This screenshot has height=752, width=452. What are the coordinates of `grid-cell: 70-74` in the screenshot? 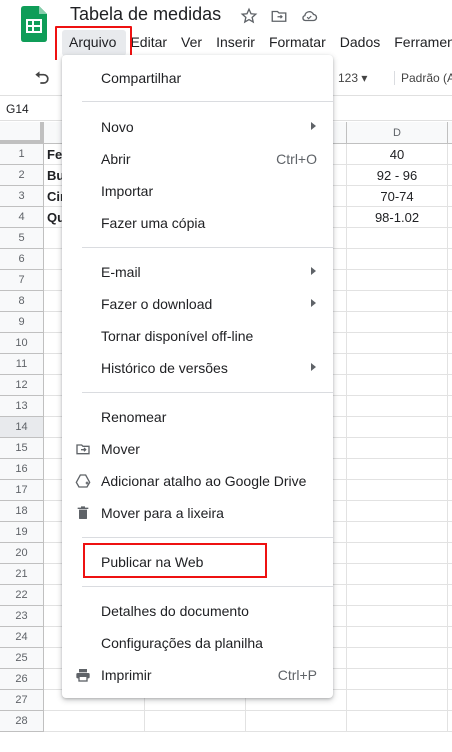 It's located at (397, 196).